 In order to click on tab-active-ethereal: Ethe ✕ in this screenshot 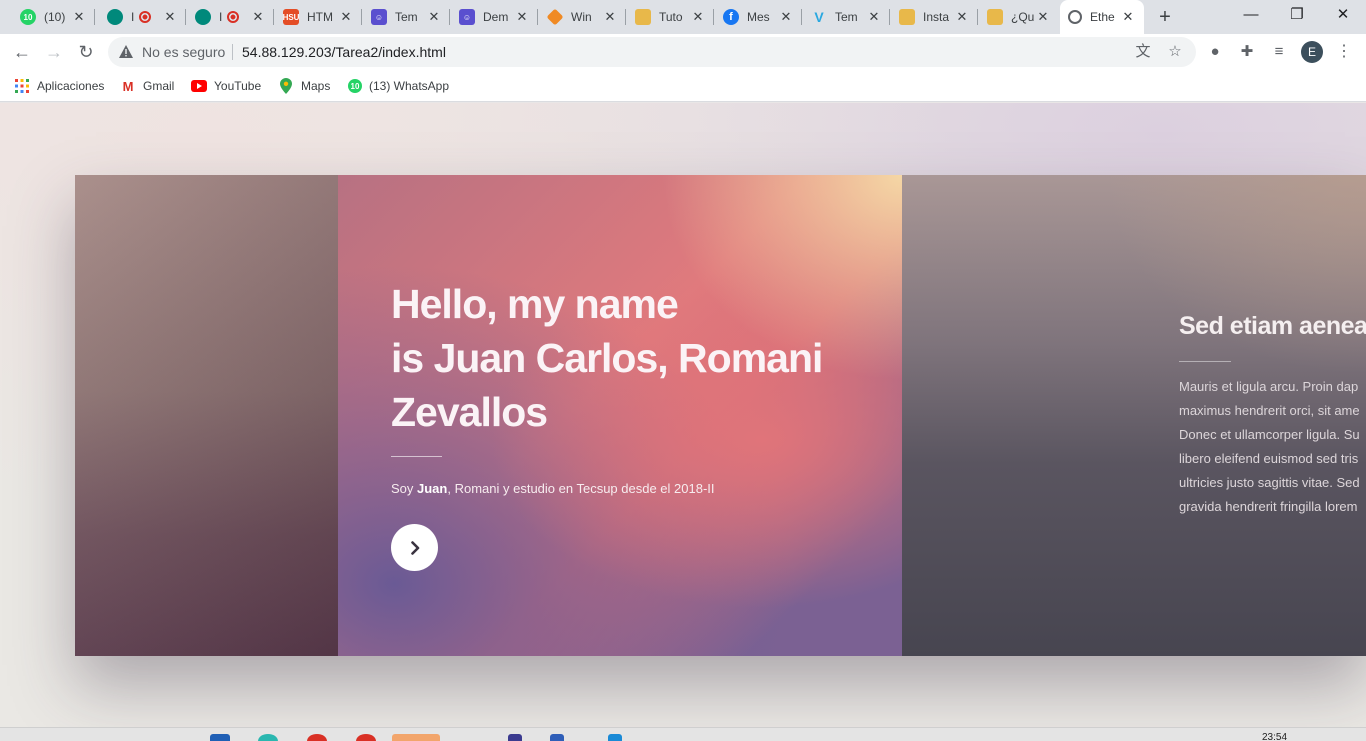, I will do `click(1102, 17)`.